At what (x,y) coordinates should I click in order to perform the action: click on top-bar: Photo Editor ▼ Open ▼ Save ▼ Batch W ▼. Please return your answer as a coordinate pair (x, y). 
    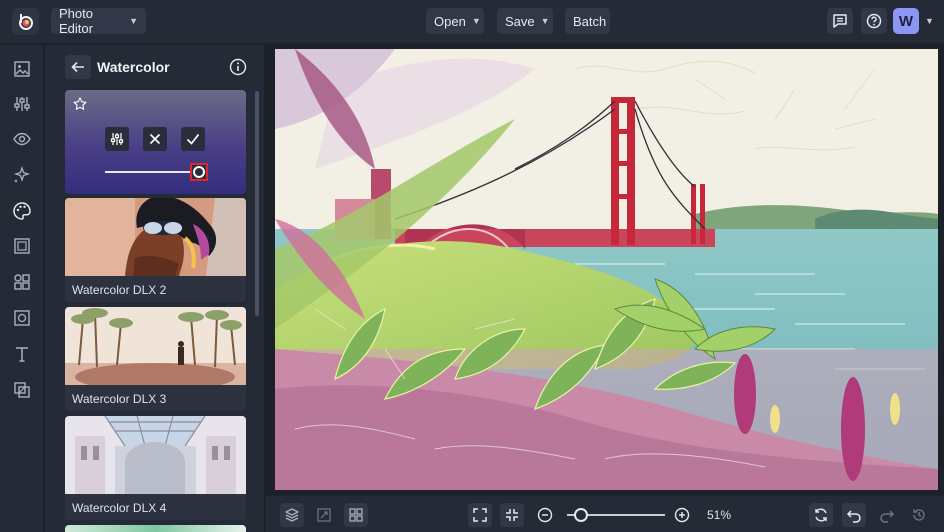
    Looking at the image, I should click on (472, 22).